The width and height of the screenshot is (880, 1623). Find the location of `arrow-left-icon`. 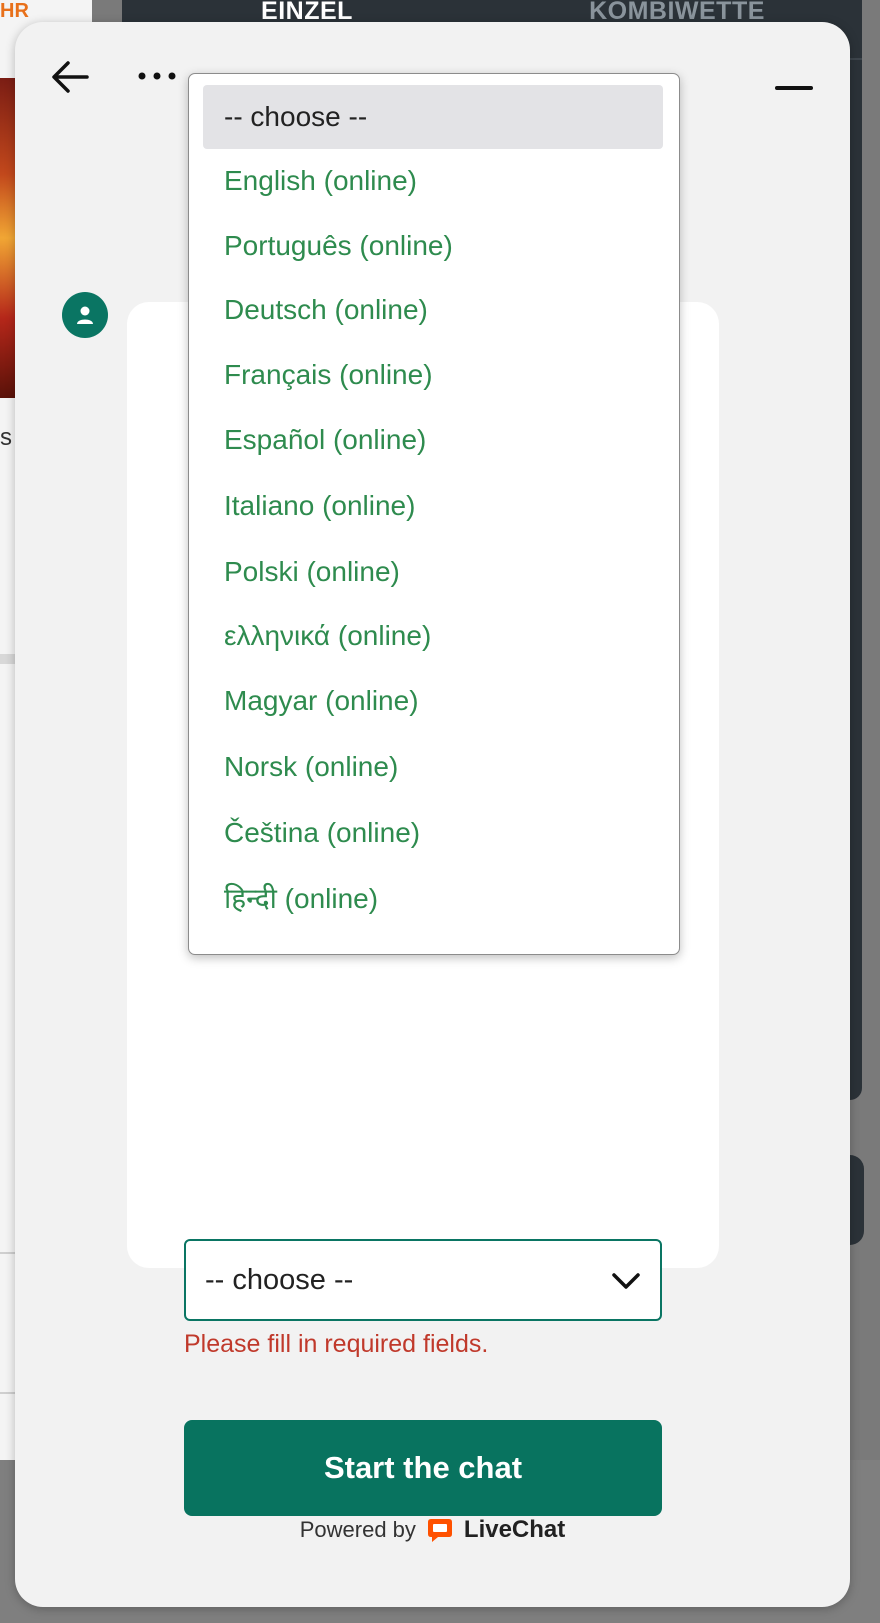

arrow-left-icon is located at coordinates (70, 77).